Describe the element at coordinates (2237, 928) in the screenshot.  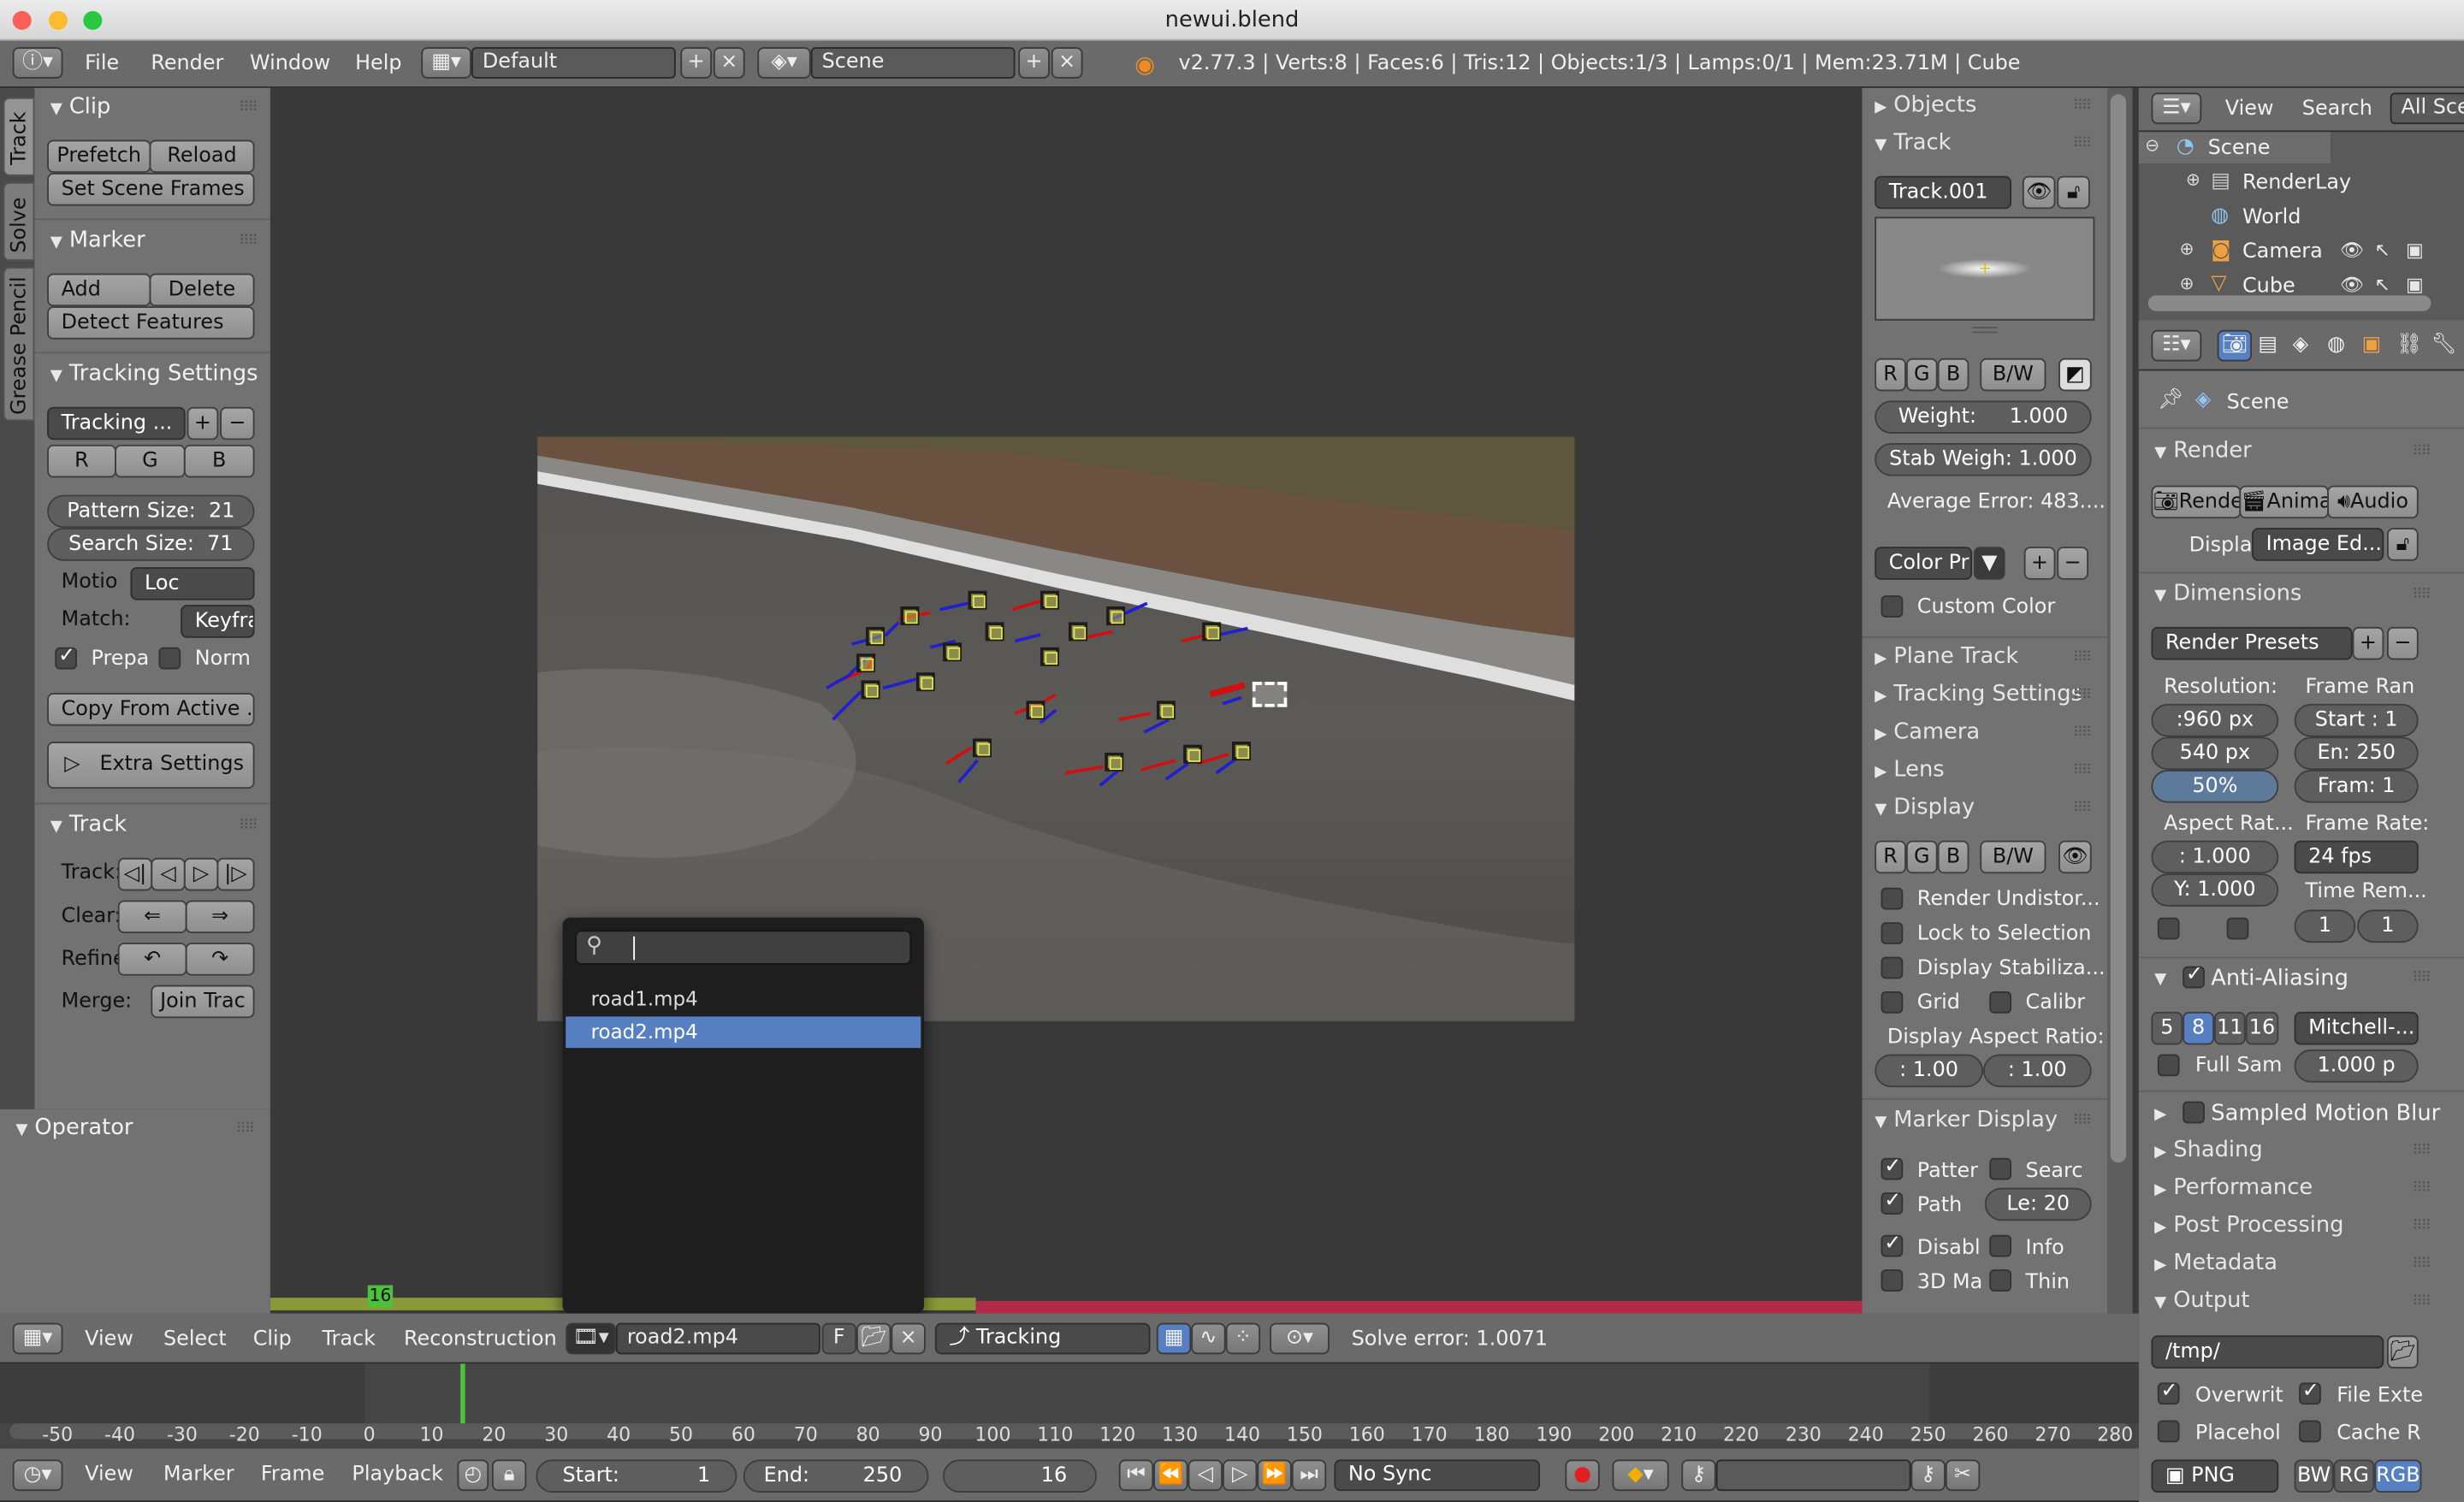
I see `crop-checkbox` at that location.